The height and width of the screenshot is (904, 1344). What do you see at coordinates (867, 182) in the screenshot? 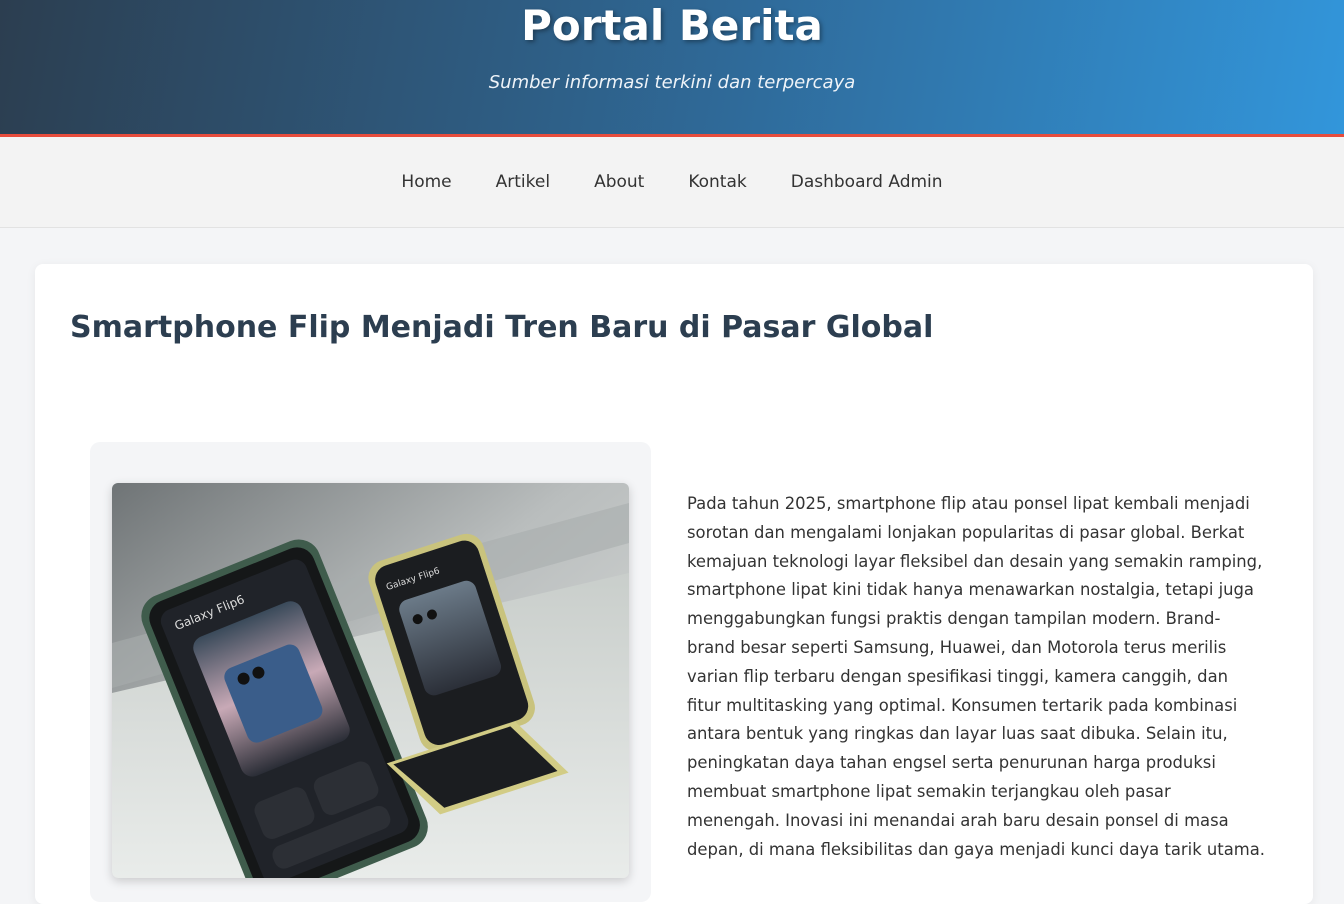
I see `nav-link-dashboard-admin: Dashboard Admin` at bounding box center [867, 182].